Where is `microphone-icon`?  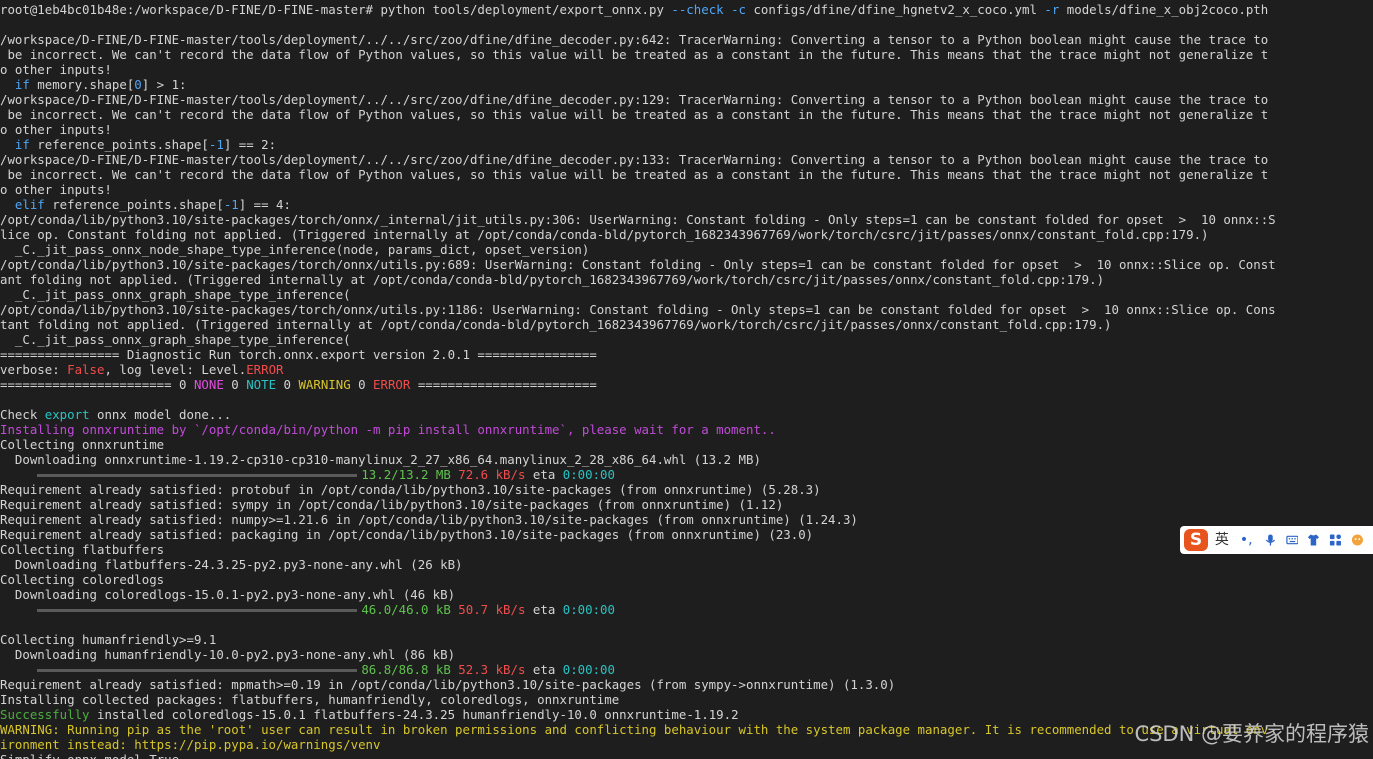 microphone-icon is located at coordinates (1270, 540).